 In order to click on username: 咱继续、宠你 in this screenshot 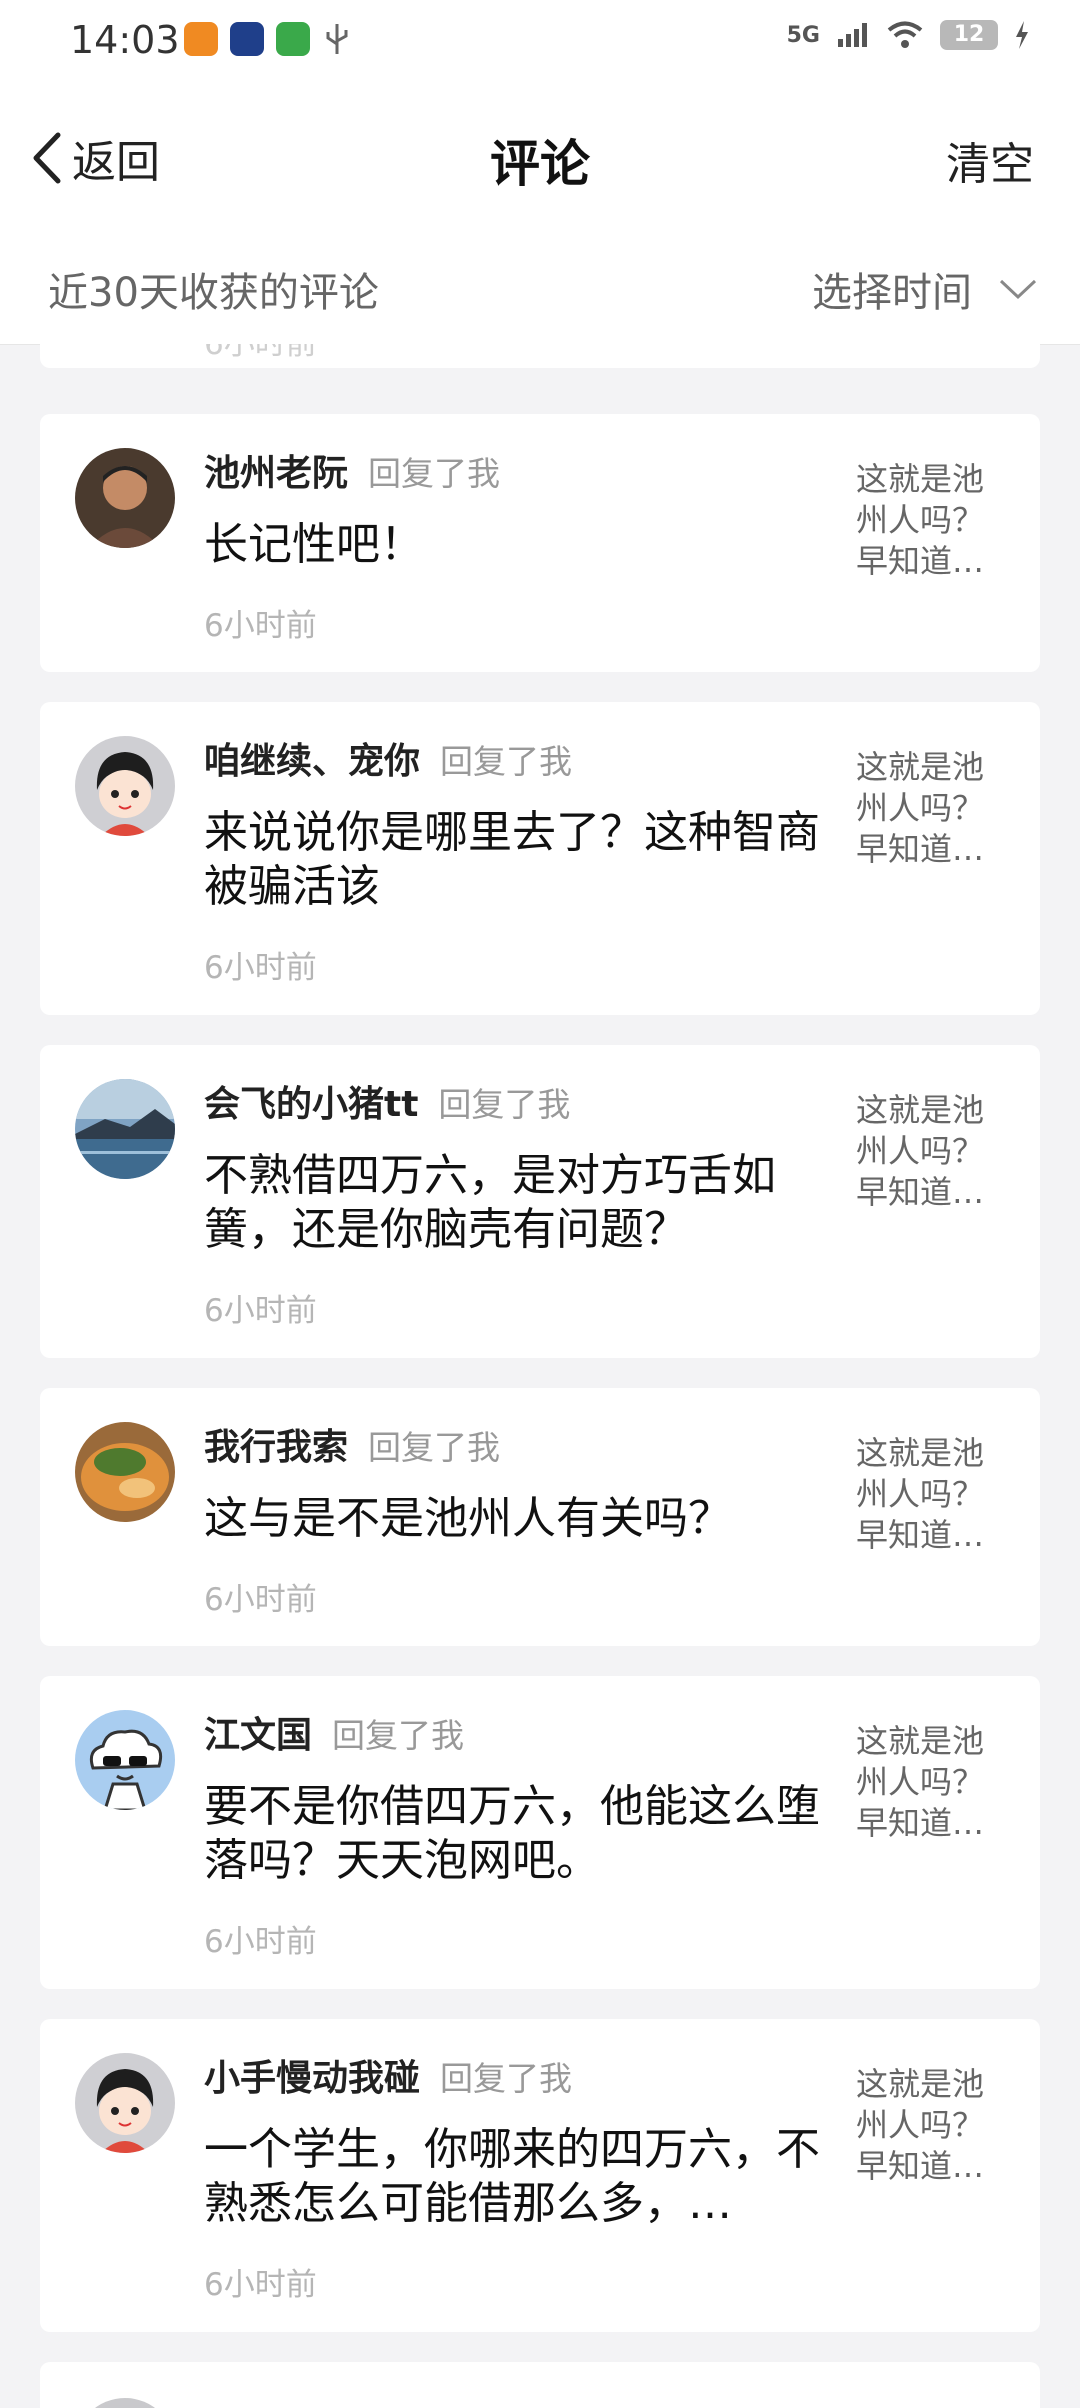, I will do `click(312, 758)`.